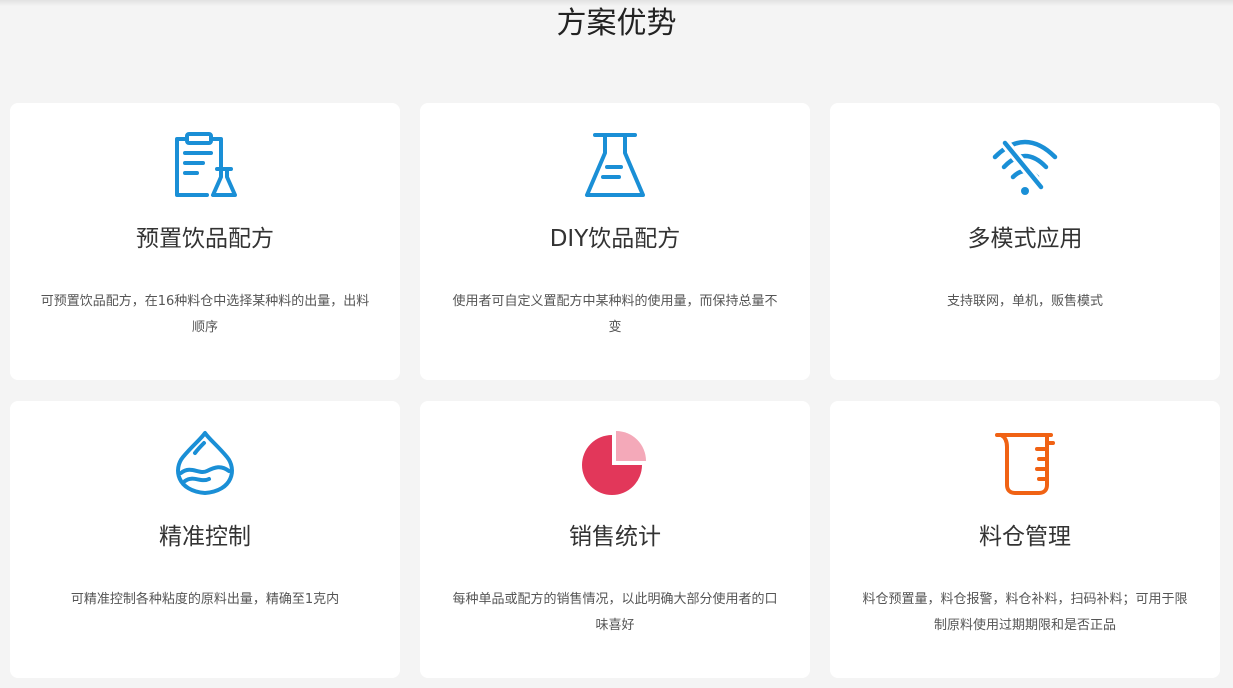 This screenshot has width=1233, height=688. I want to click on card-preset-recipe: 预置饮品配方 可预置饮品配方，在16种料仓中选择某种料的出量，出料顺序, so click(205, 241).